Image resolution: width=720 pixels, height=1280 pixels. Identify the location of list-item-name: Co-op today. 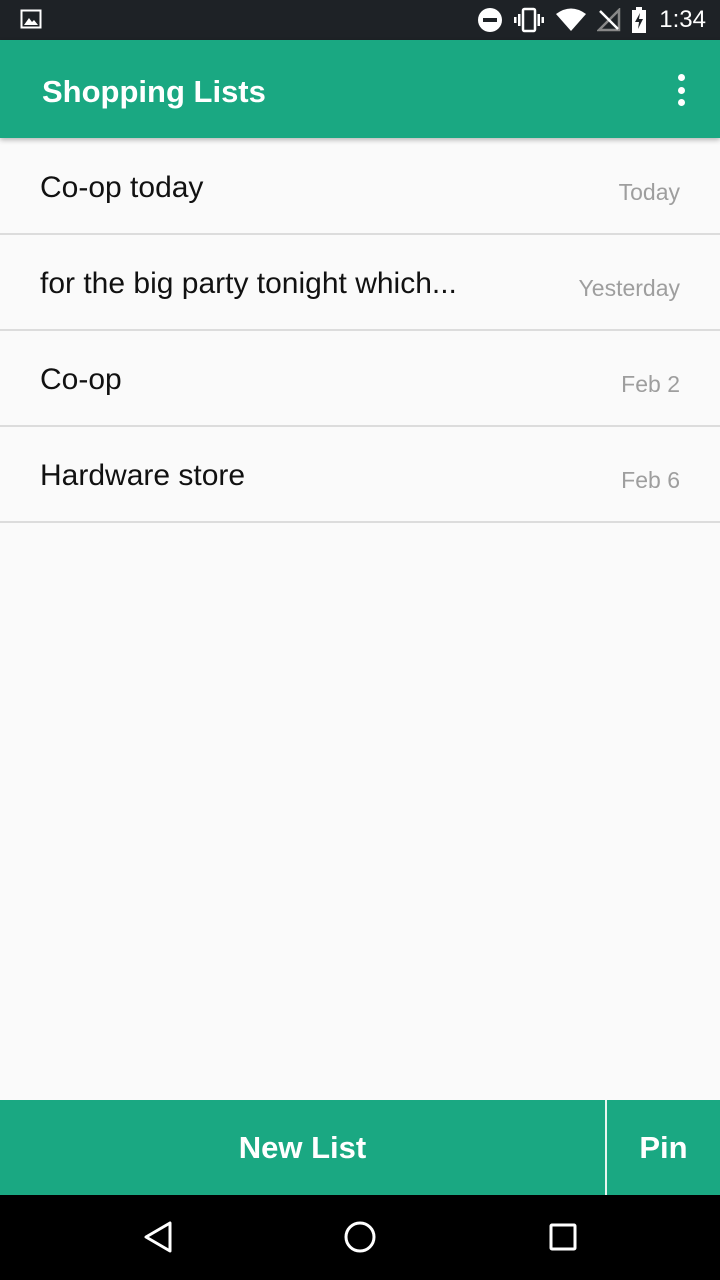
(122, 187).